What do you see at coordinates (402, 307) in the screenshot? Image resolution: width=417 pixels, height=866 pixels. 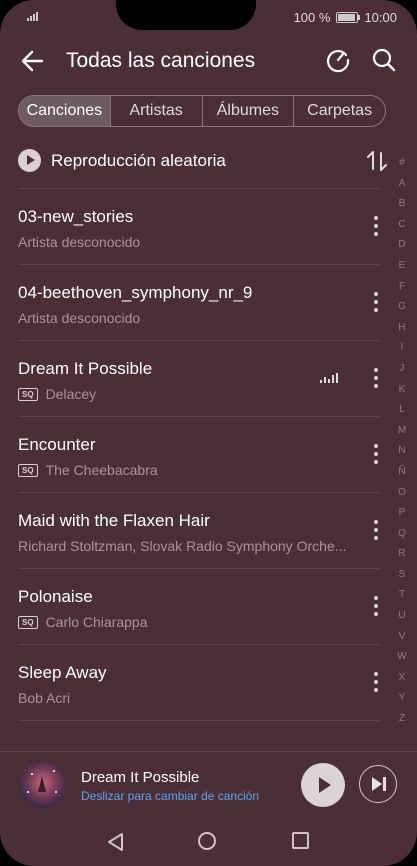 I see `alphabet-letter: G` at bounding box center [402, 307].